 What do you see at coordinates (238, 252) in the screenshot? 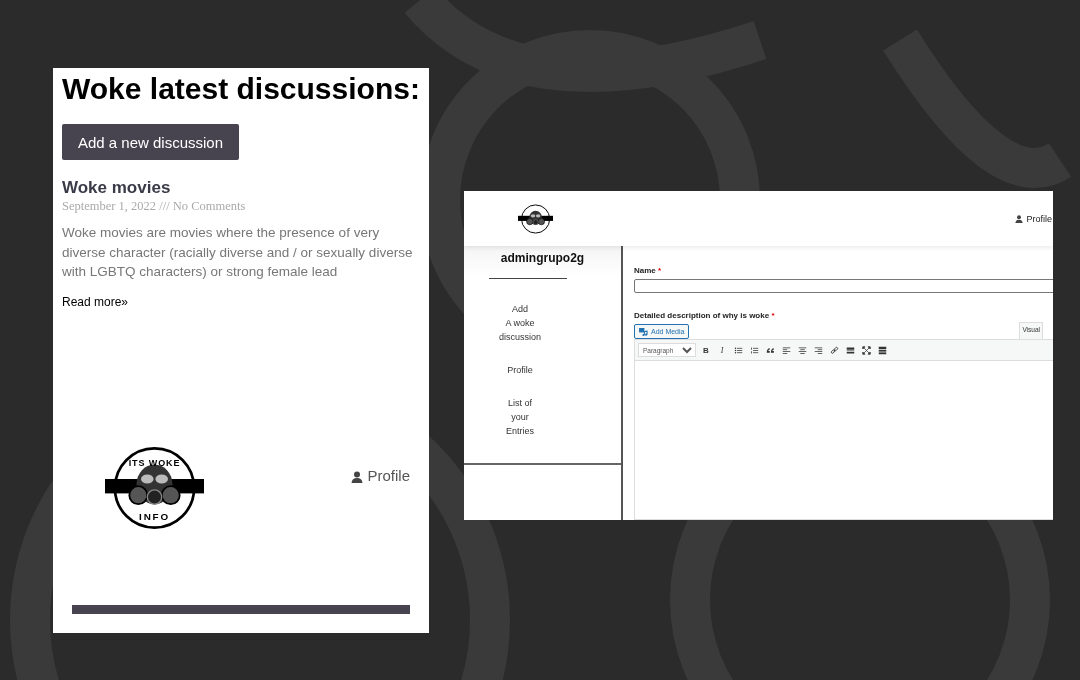
I see `post-excerpt: Woke movies are movies where the presence of very diverse character (racially diverse and / or sexually diverse with LGBTQ characters) or strong female lead` at bounding box center [238, 252].